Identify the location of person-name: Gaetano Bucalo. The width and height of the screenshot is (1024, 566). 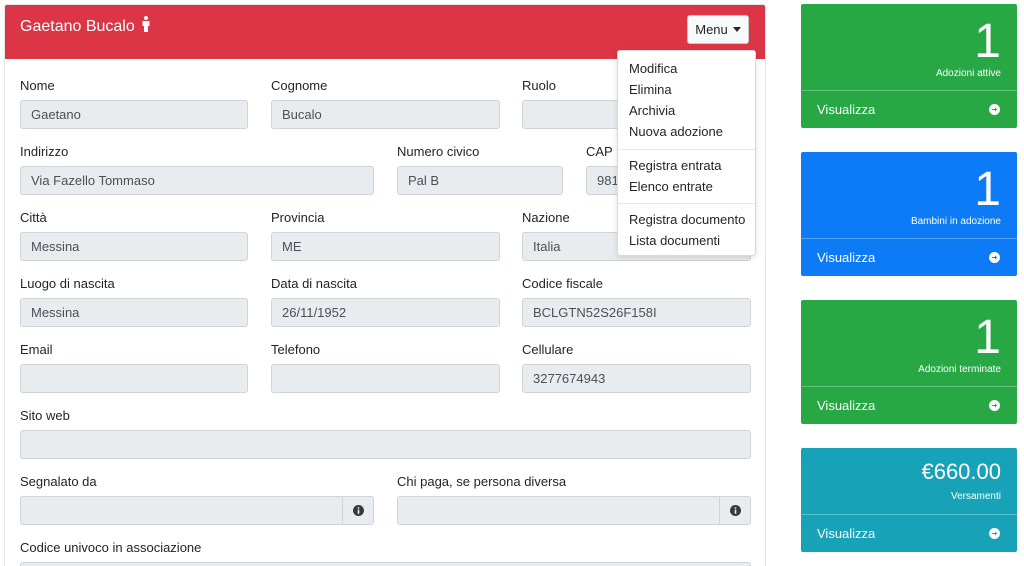
(77, 26).